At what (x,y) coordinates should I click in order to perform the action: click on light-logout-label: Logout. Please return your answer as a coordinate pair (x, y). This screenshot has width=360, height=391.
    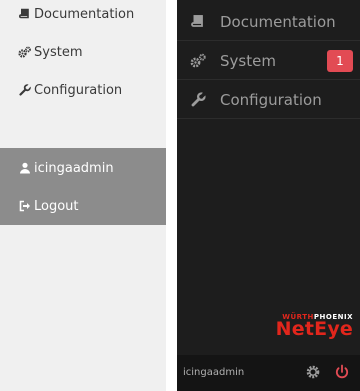
    Looking at the image, I should click on (56, 206).